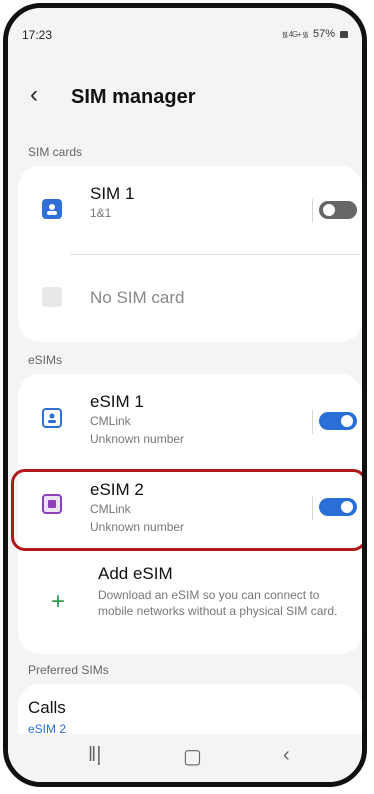 The height and width of the screenshot is (794, 374). I want to click on status-bar: 17:23 ᯾ 4G+ ᯾ 57%, so click(185, 28).